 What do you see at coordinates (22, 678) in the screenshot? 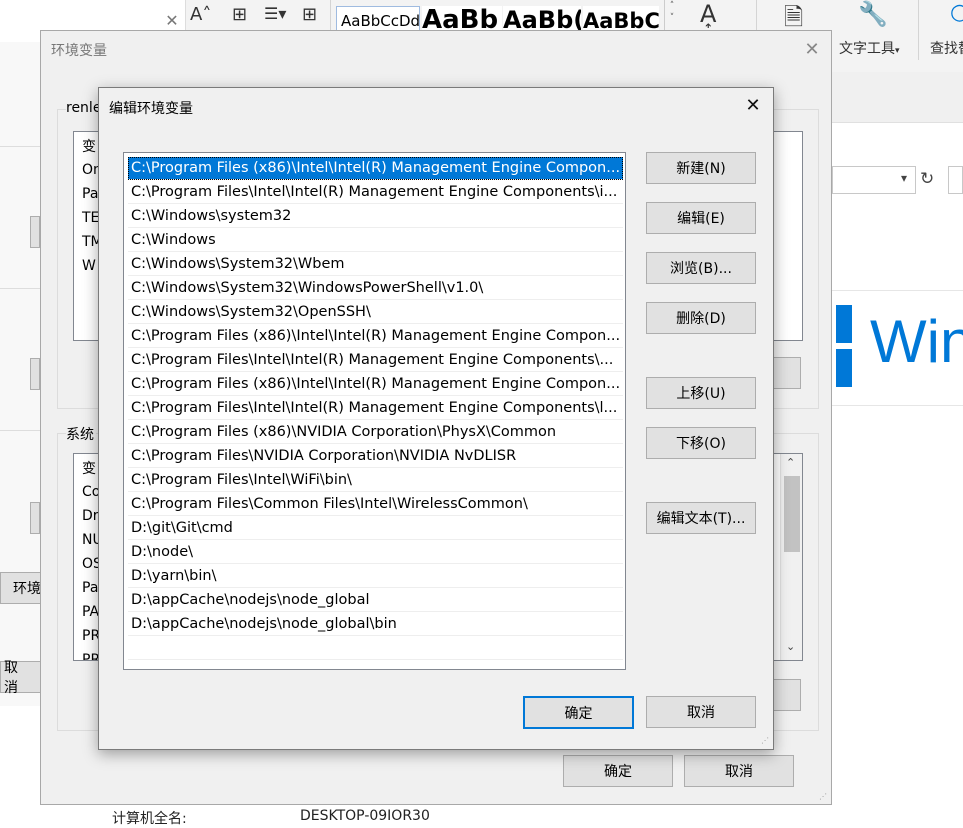
I see `bg-cancel-button: 取消` at bounding box center [22, 678].